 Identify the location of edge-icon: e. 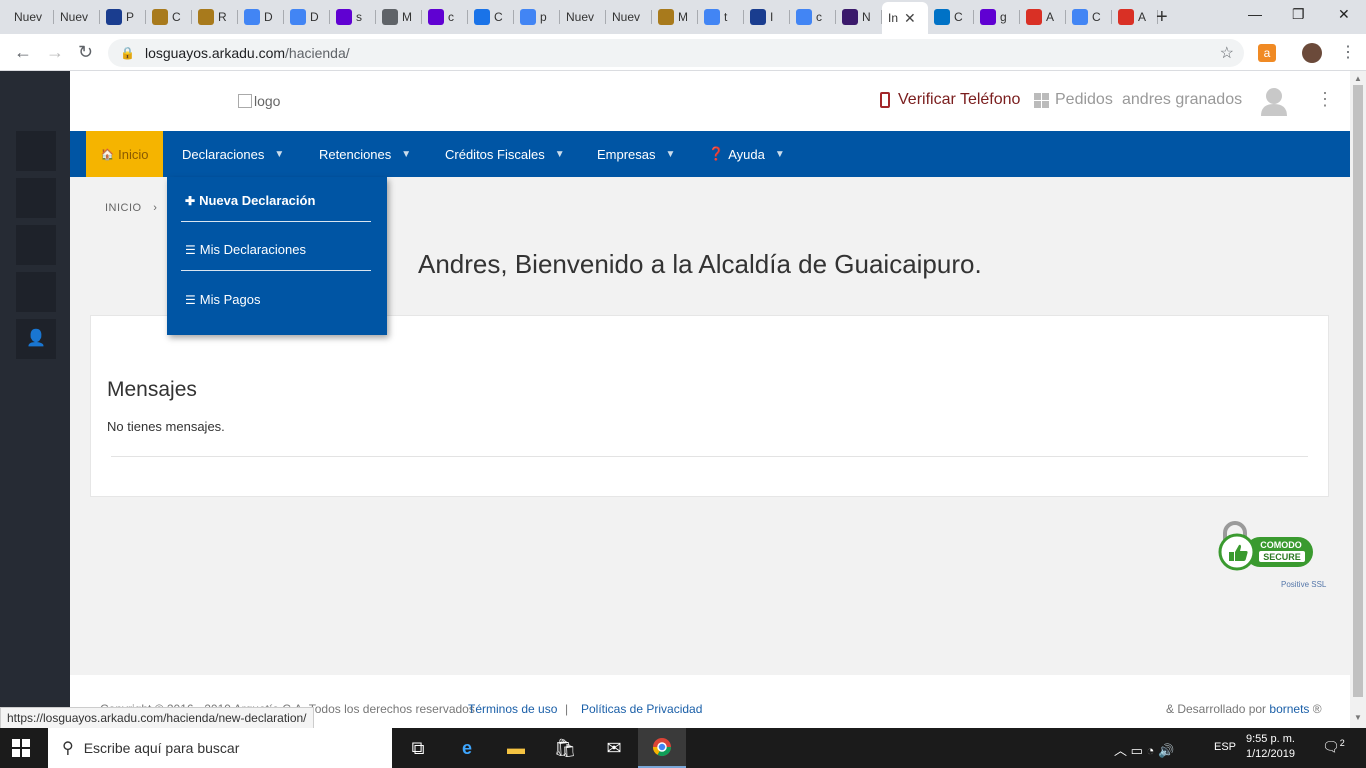
(467, 748).